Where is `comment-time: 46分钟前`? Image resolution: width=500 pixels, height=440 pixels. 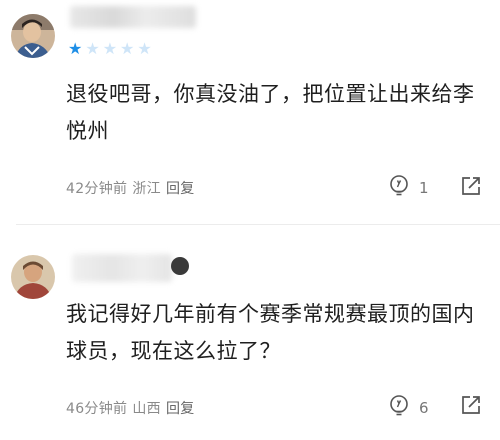
comment-time: 46分钟前 is located at coordinates (97, 409).